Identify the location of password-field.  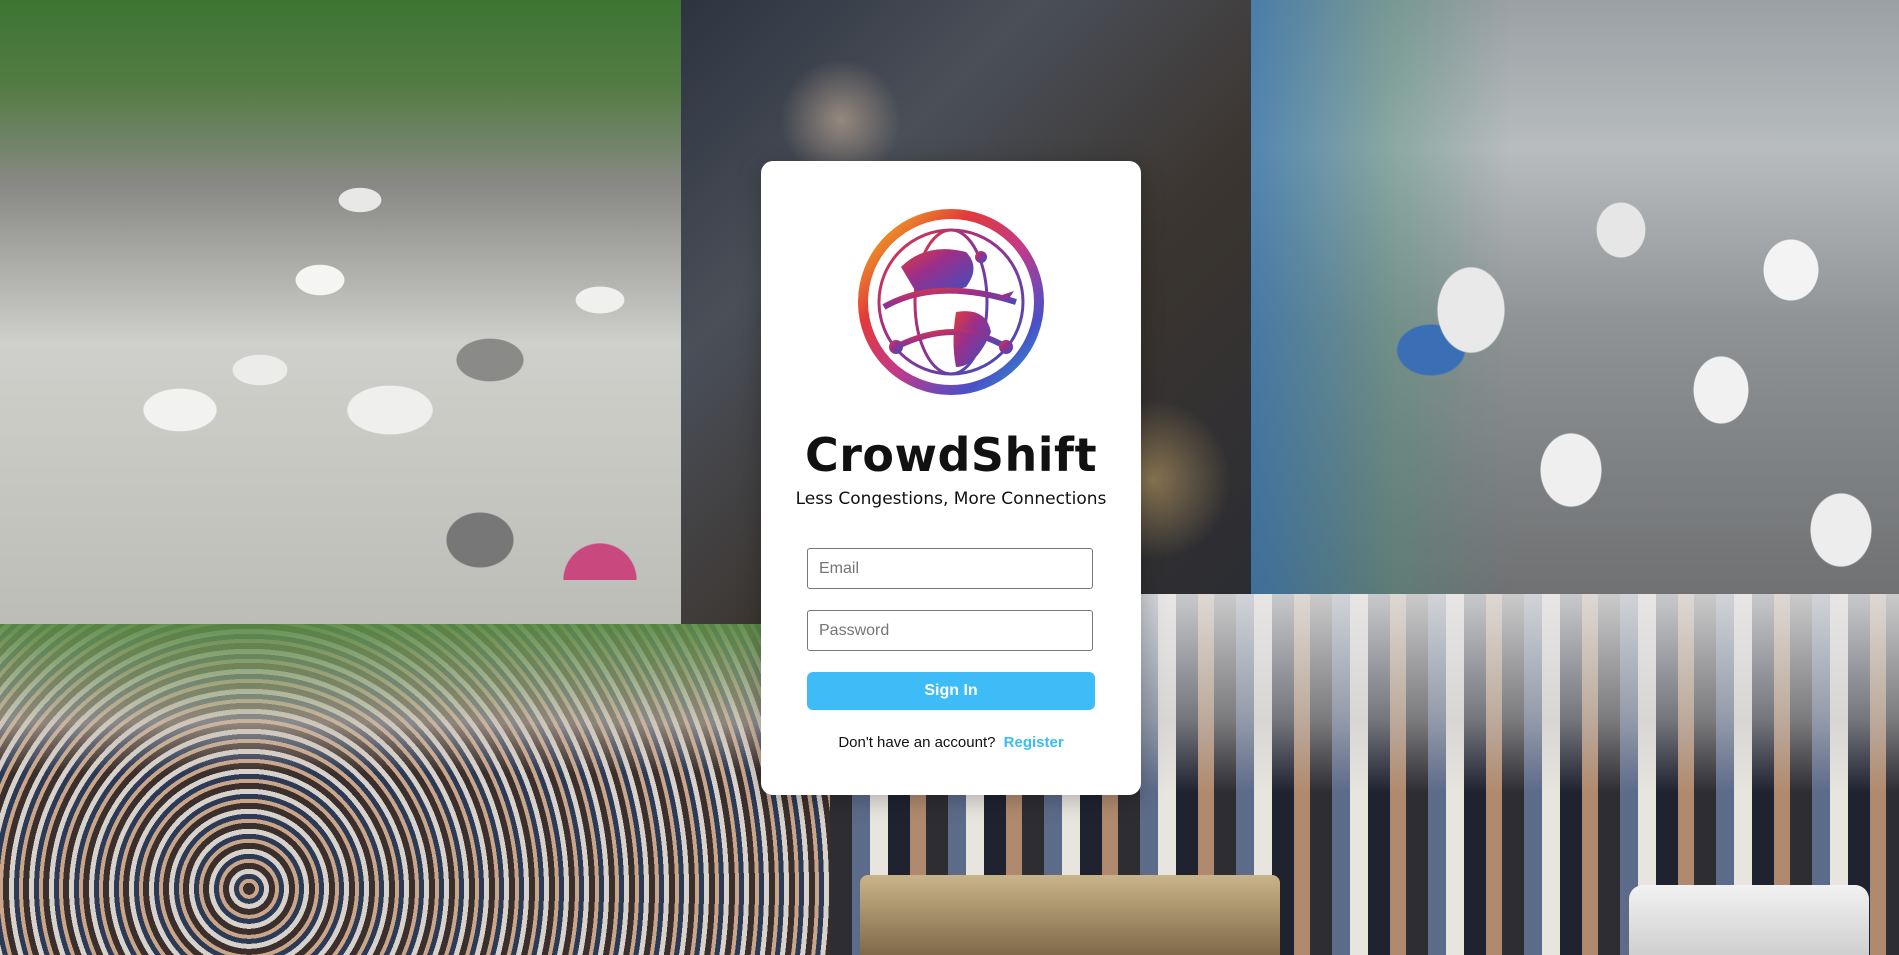
(950, 630).